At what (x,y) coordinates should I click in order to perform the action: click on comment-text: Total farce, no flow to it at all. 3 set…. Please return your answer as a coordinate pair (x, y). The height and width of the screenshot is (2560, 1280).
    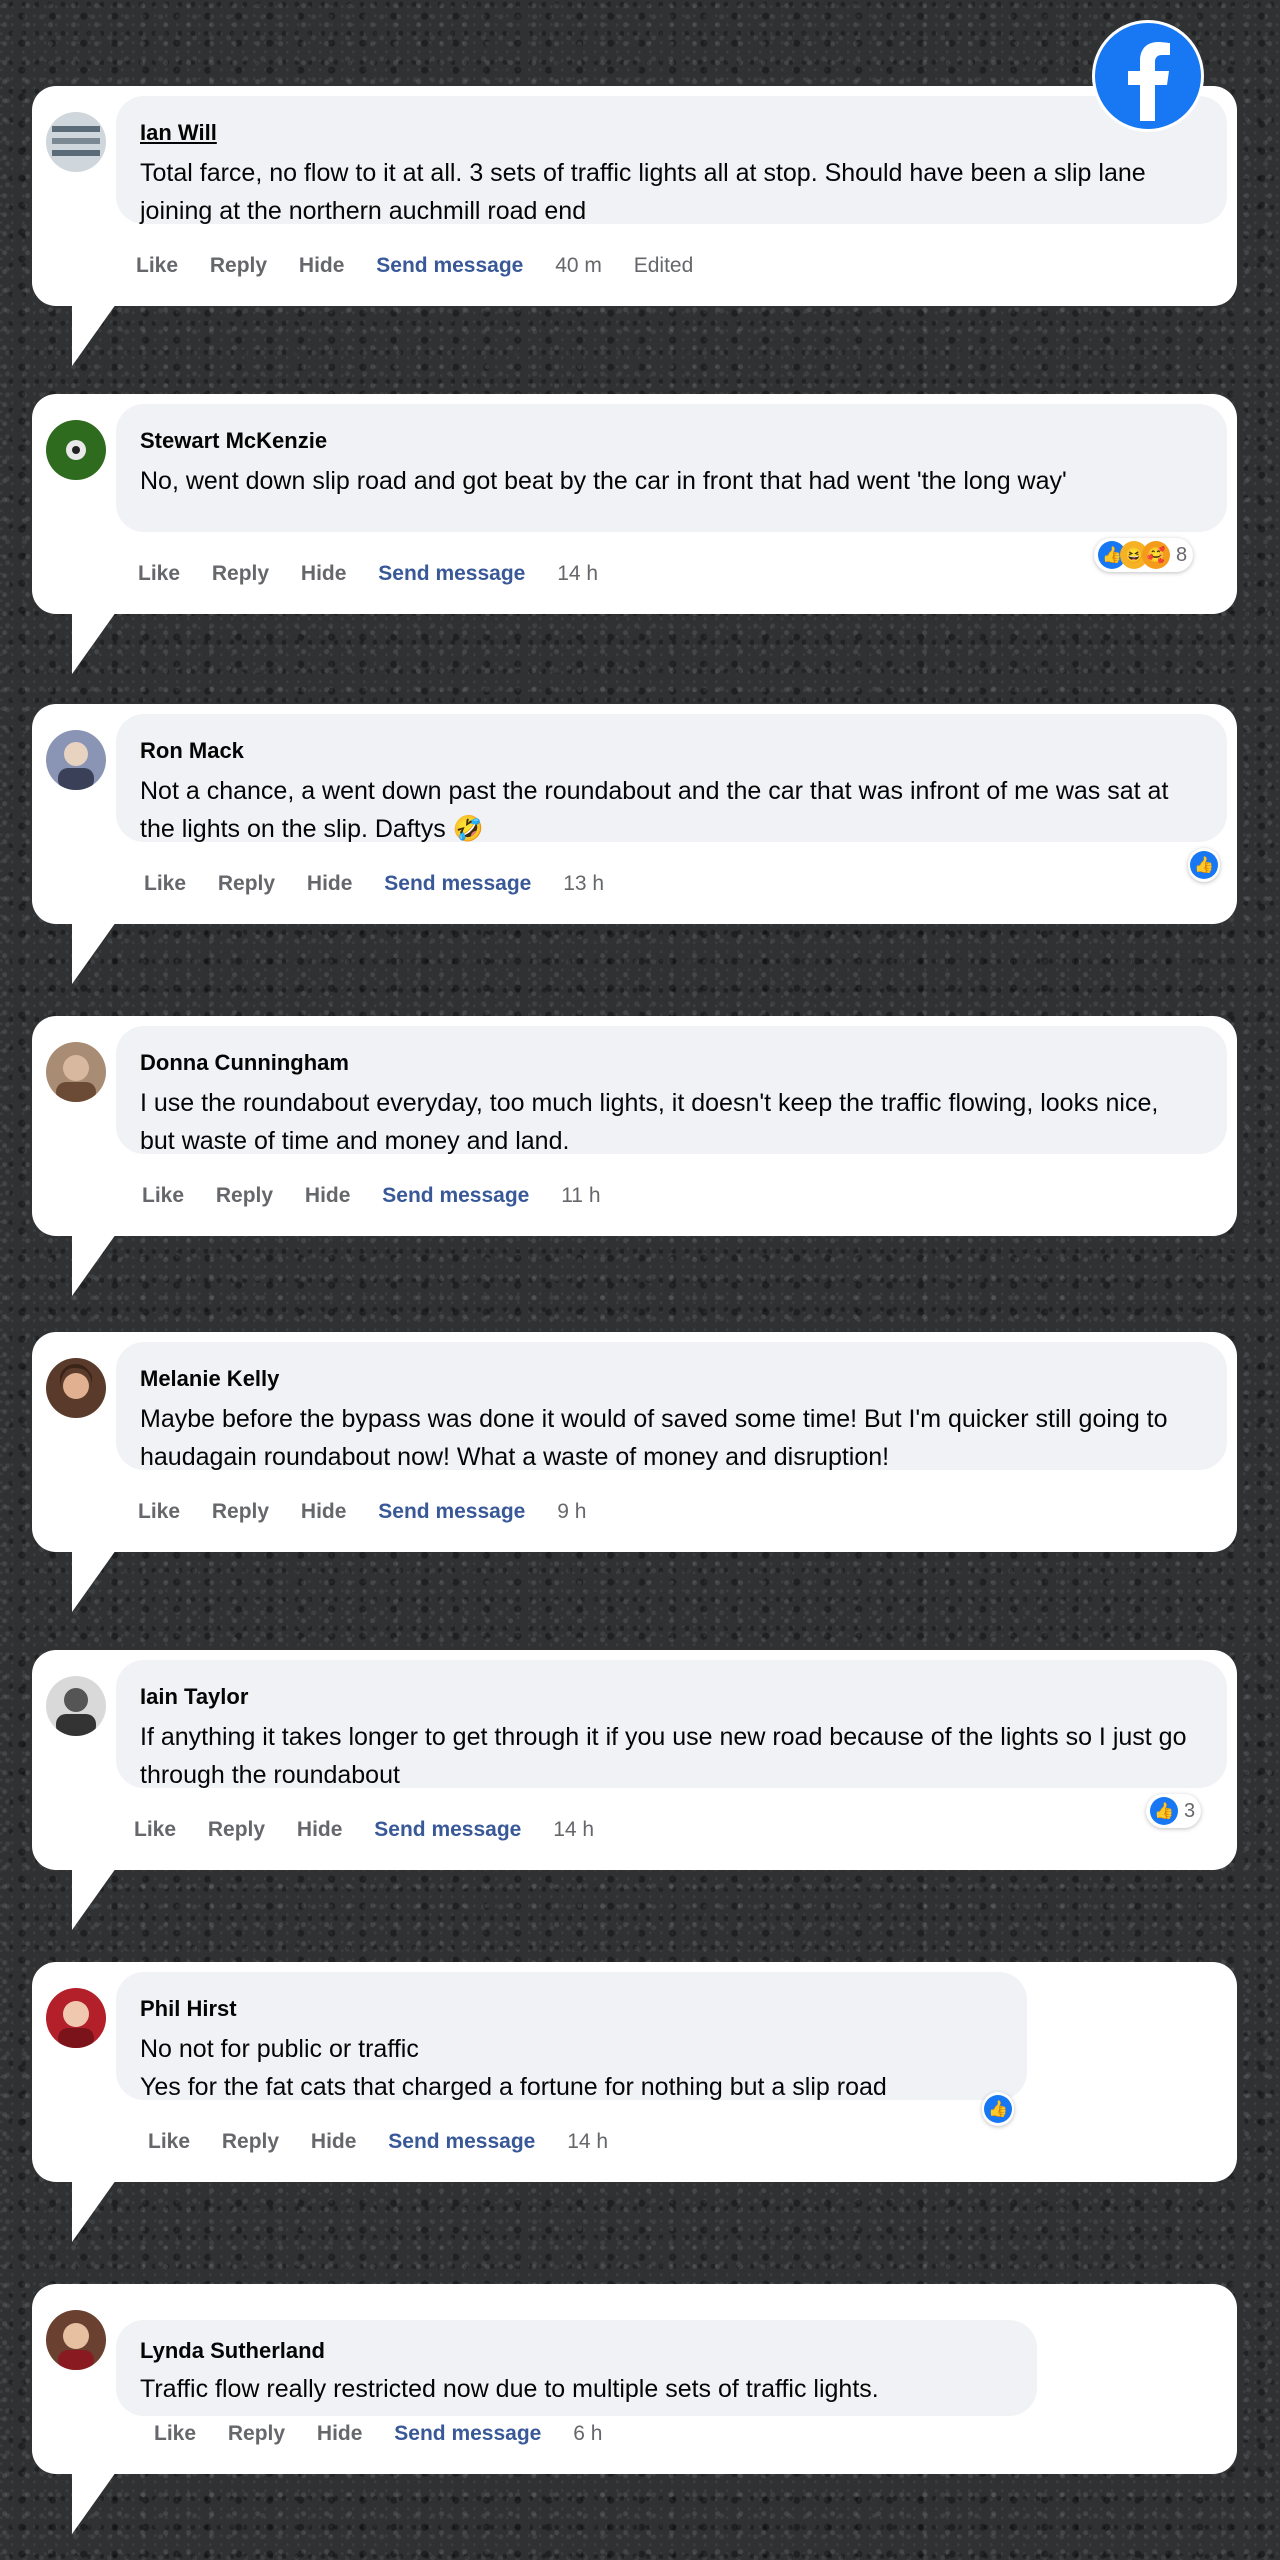
    Looking at the image, I should click on (643, 192).